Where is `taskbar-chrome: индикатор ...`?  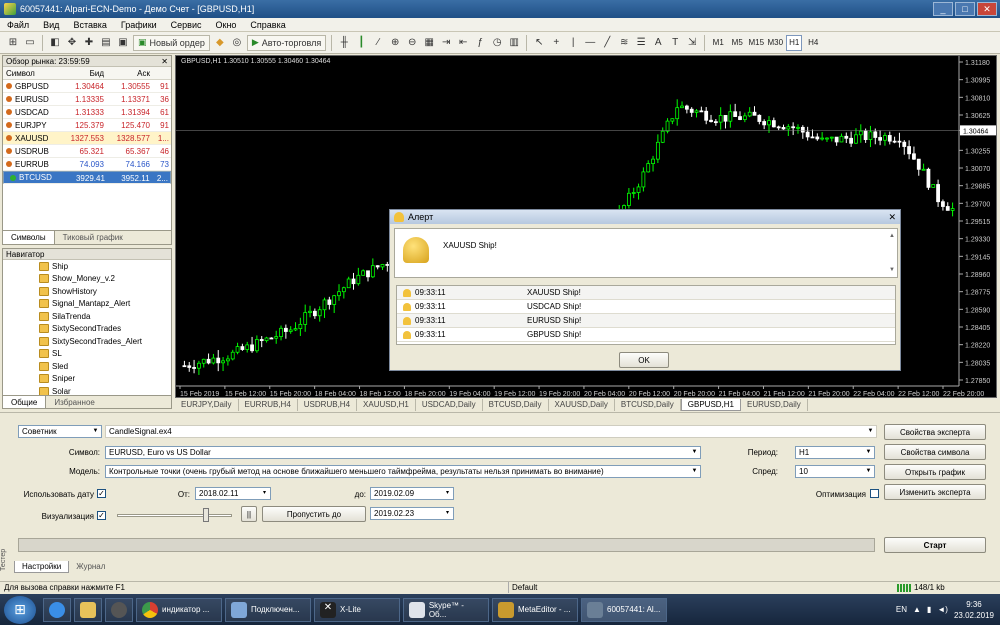 taskbar-chrome: индикатор ... is located at coordinates (179, 609).